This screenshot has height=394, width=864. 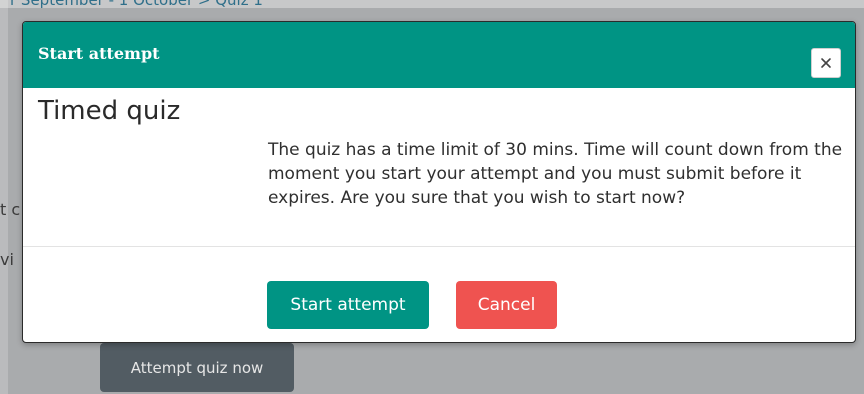 I want to click on dialog-heading: Timed quiz, so click(x=109, y=111).